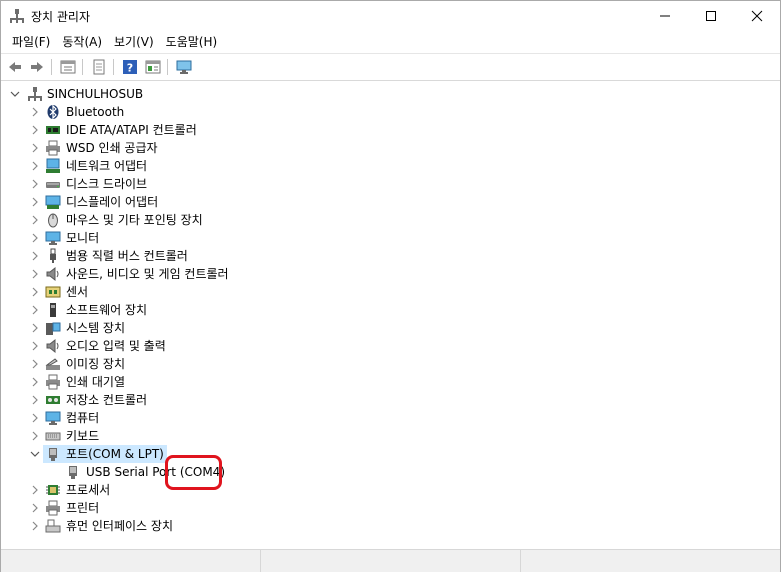  I want to click on tree-item-label: 프로세서, so click(88, 490).